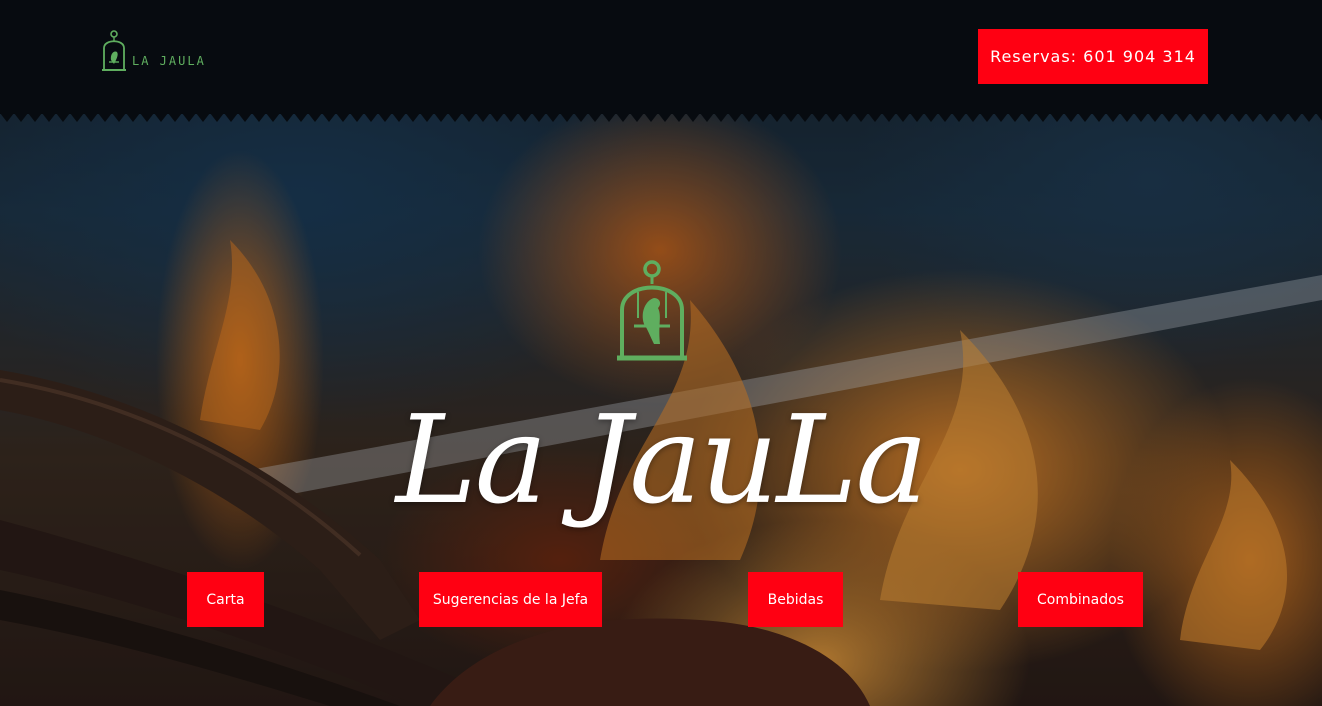 The image size is (1322, 706). I want to click on menu-button-carta: Carta, so click(225, 599).